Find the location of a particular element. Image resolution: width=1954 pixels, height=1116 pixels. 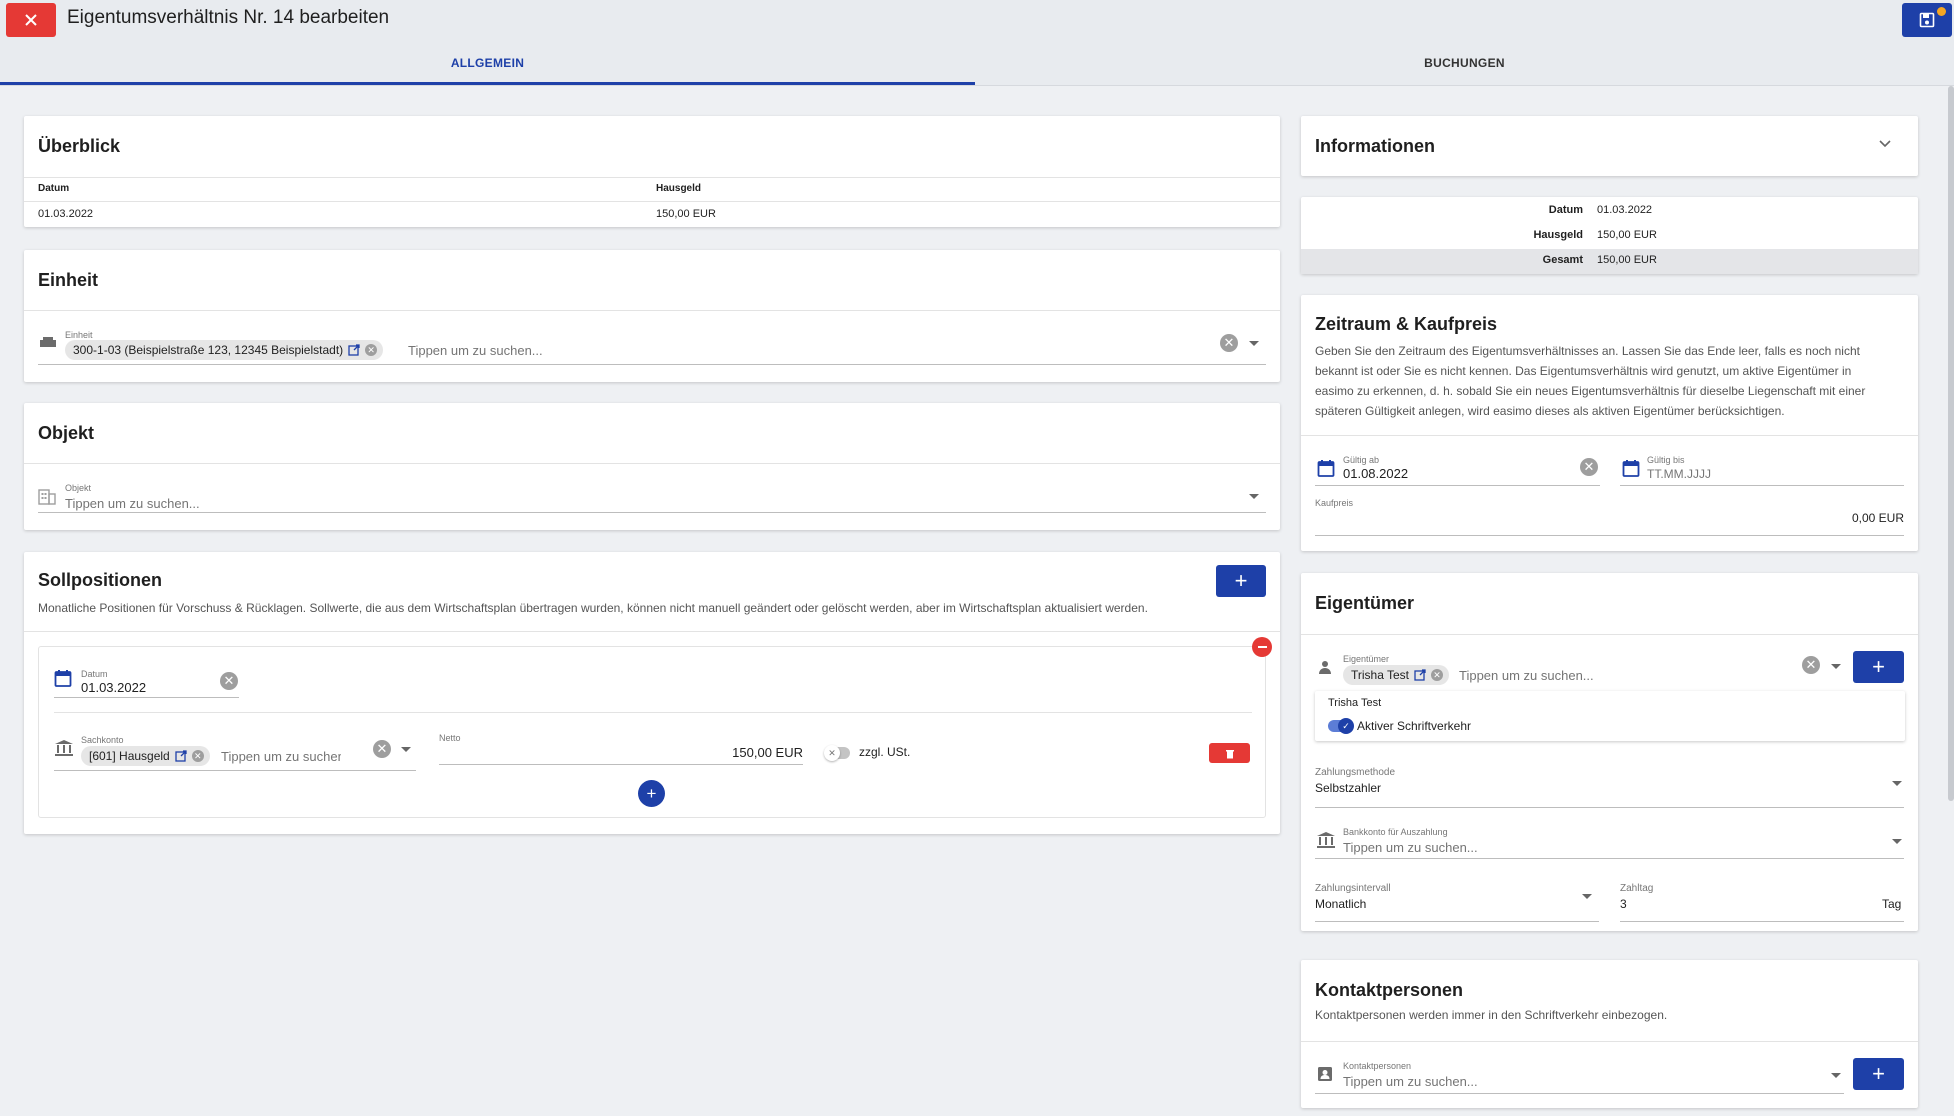

overview-title: Überblick is located at coordinates (79, 146).